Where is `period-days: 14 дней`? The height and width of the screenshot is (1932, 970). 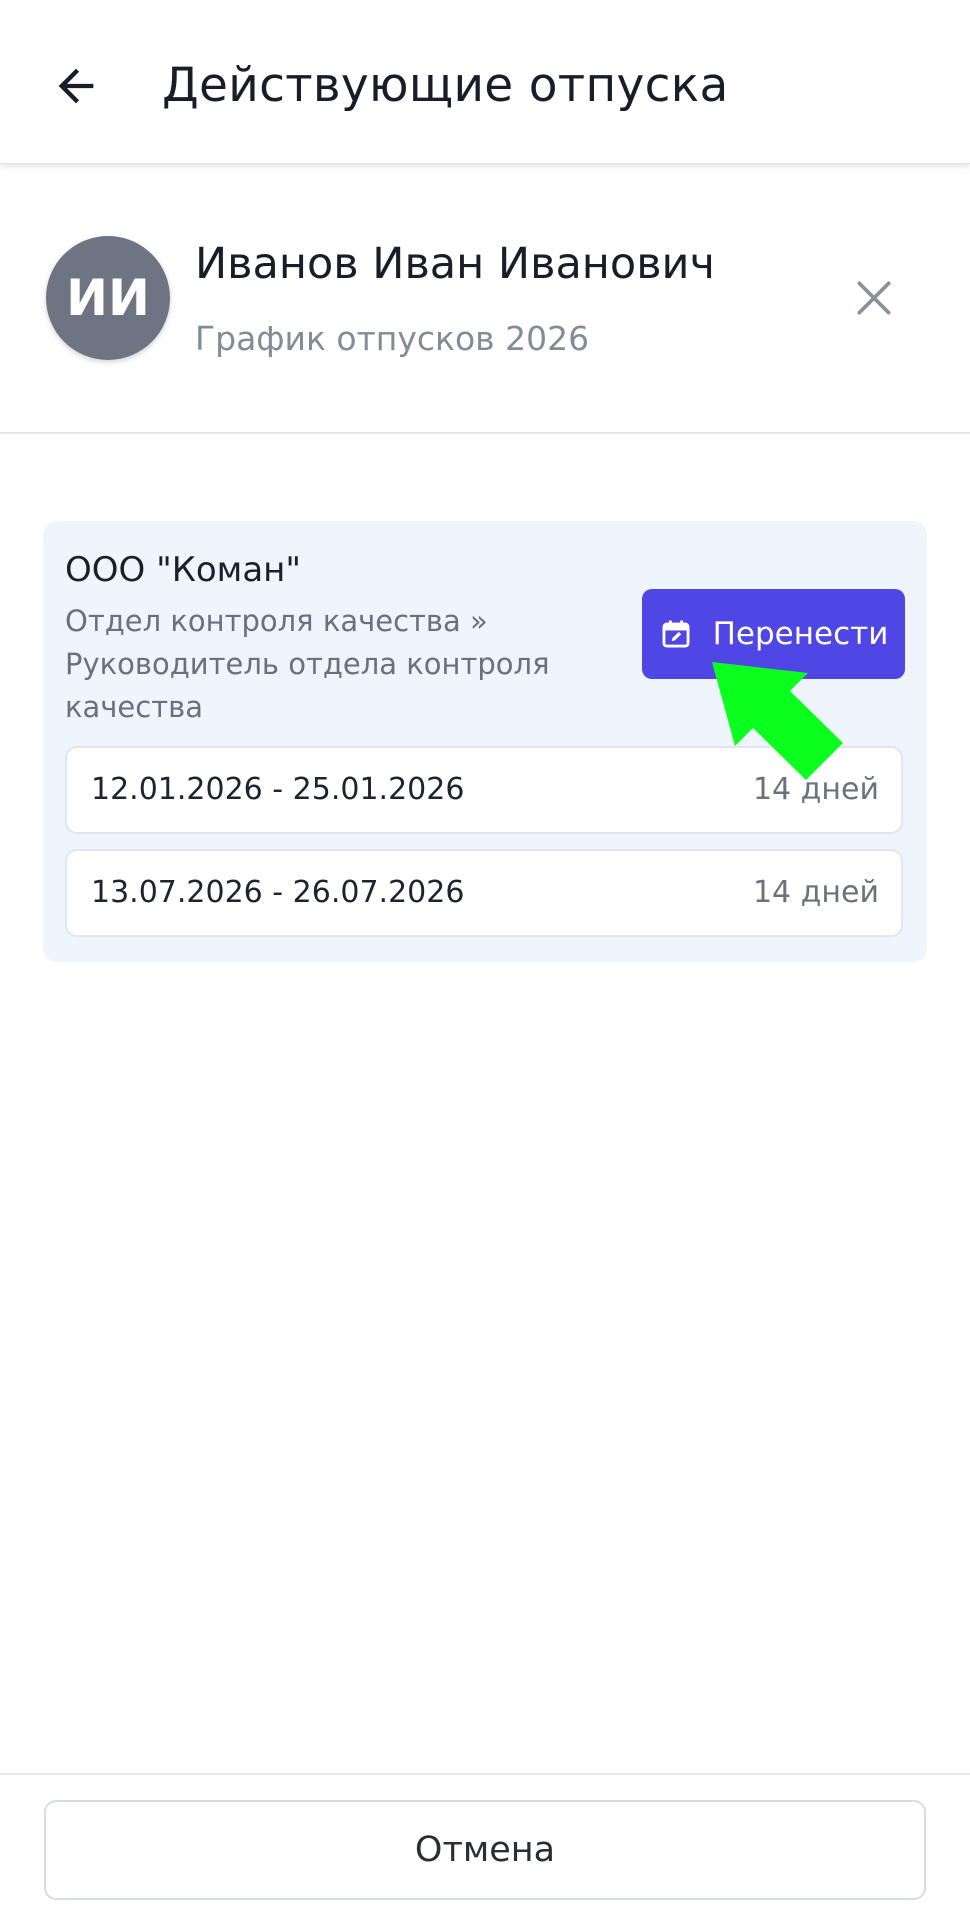
period-days: 14 дней is located at coordinates (815, 892).